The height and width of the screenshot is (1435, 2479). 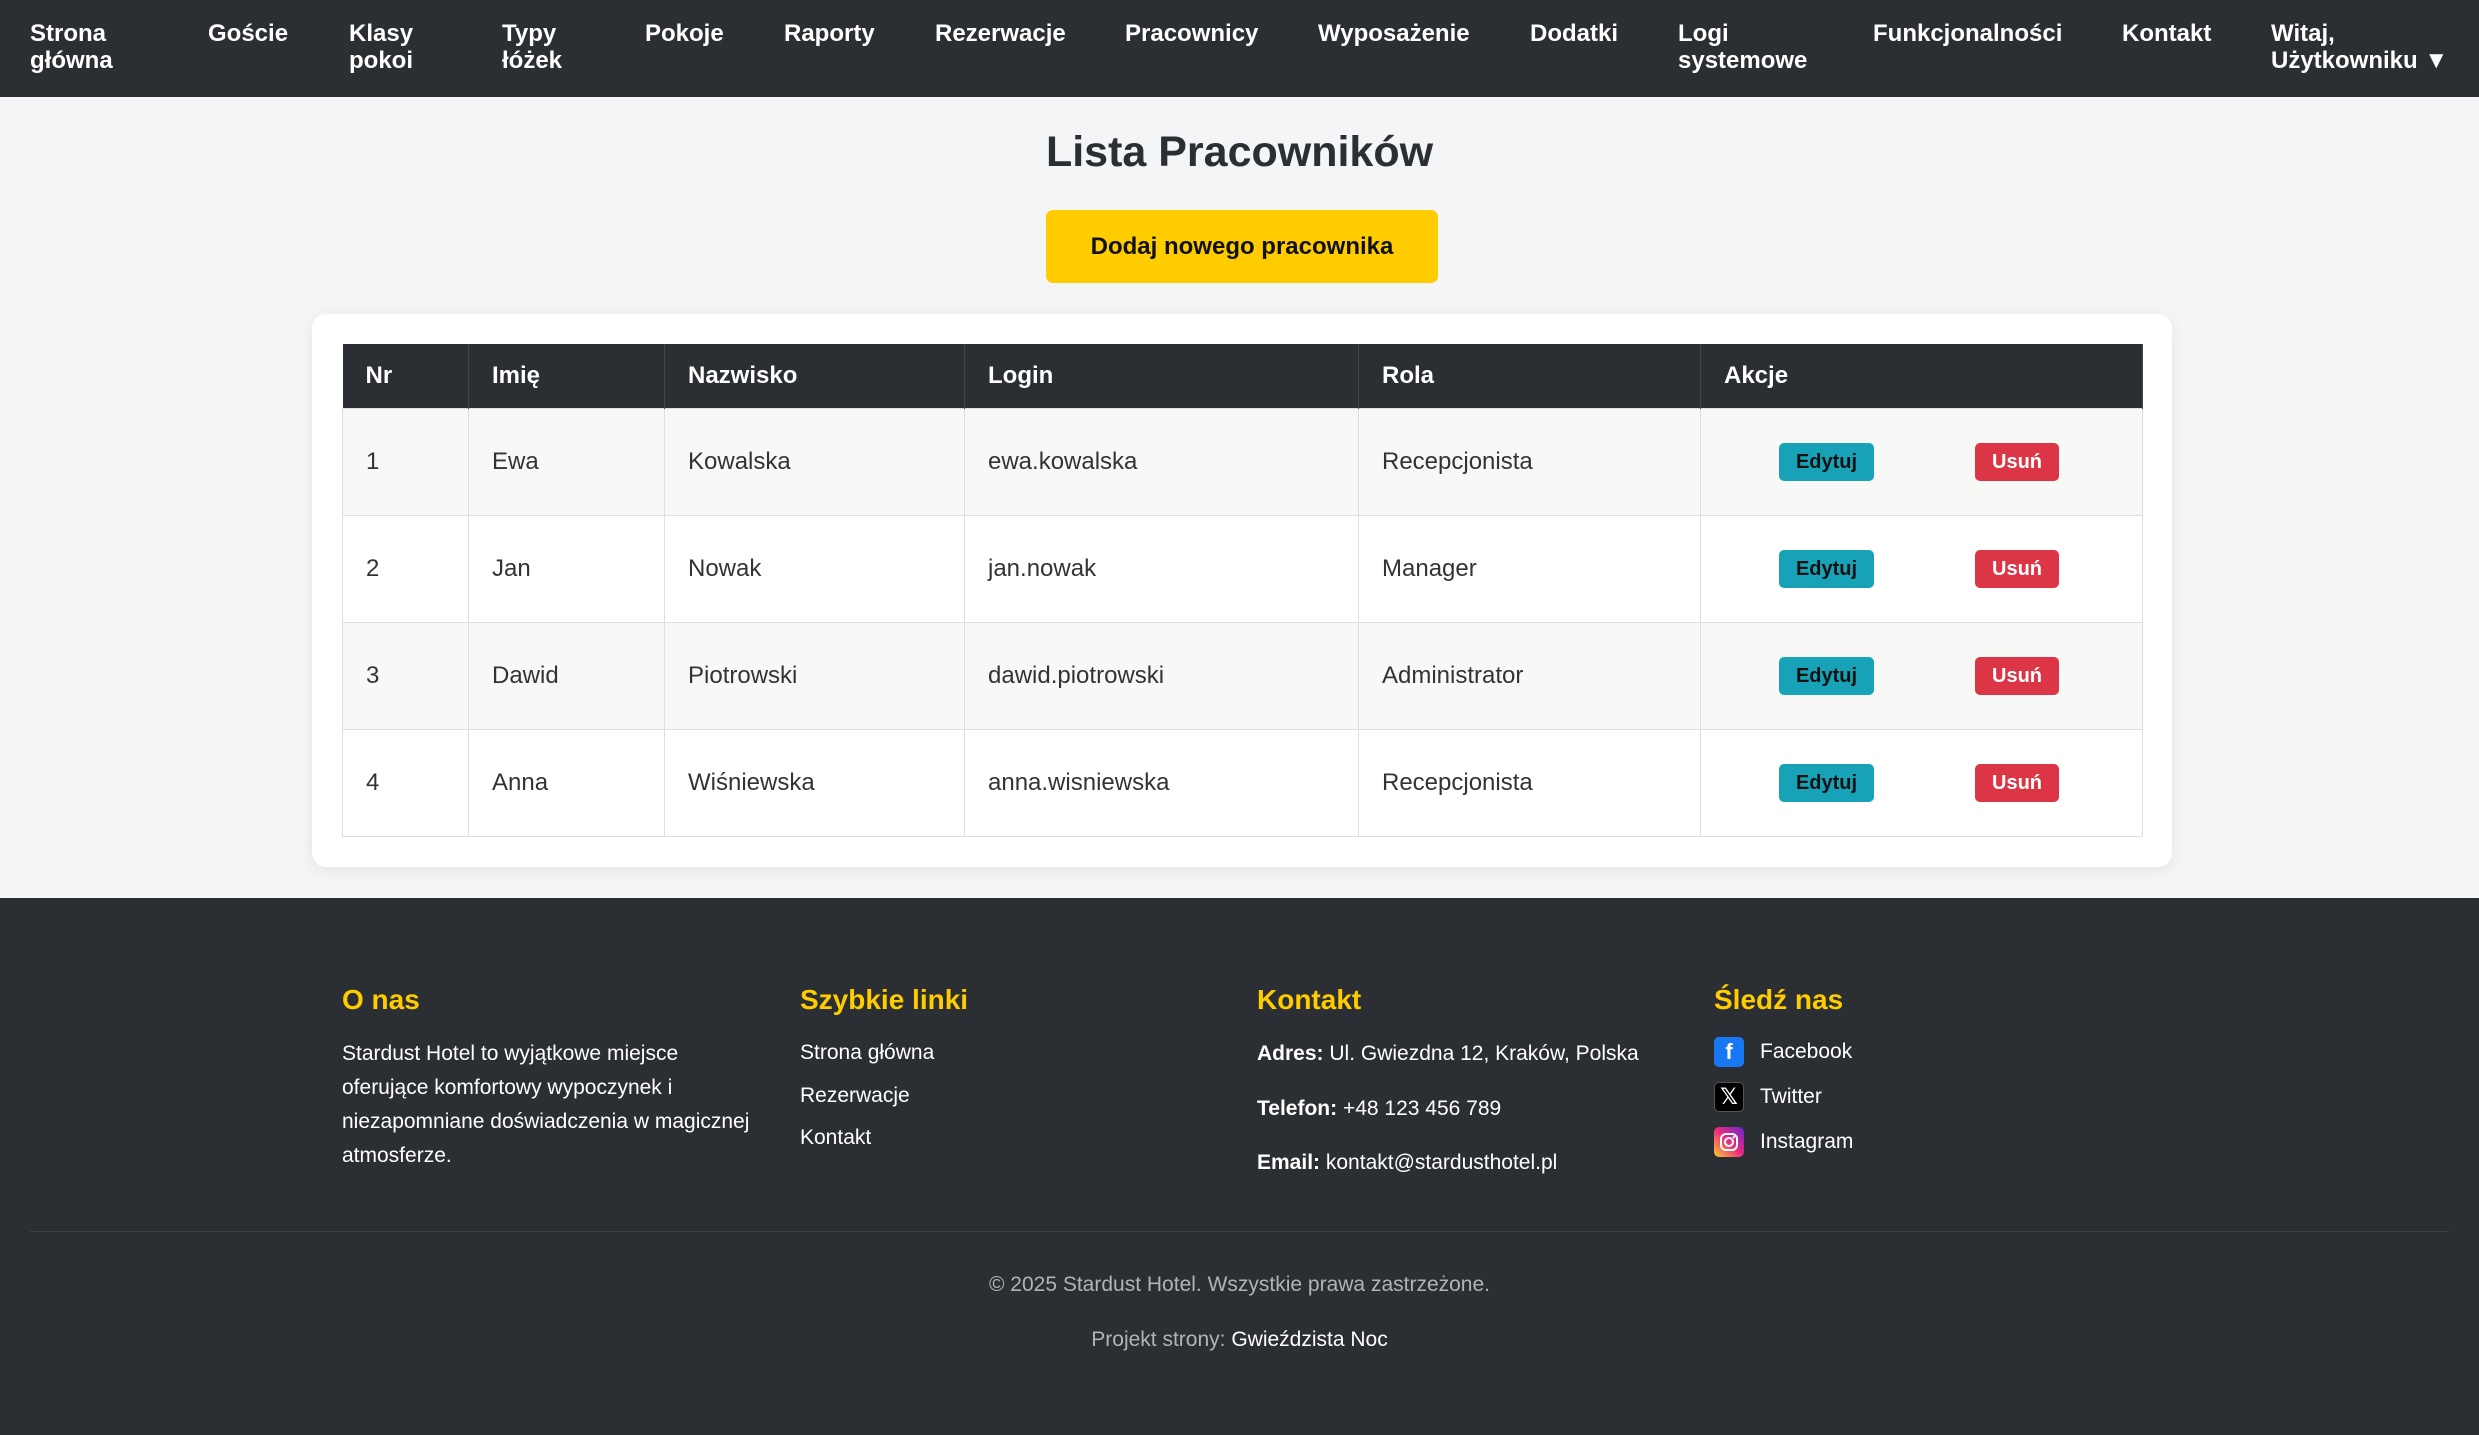 What do you see at coordinates (1161, 783) in the screenshot?
I see `cell-login: anna.wisniewska` at bounding box center [1161, 783].